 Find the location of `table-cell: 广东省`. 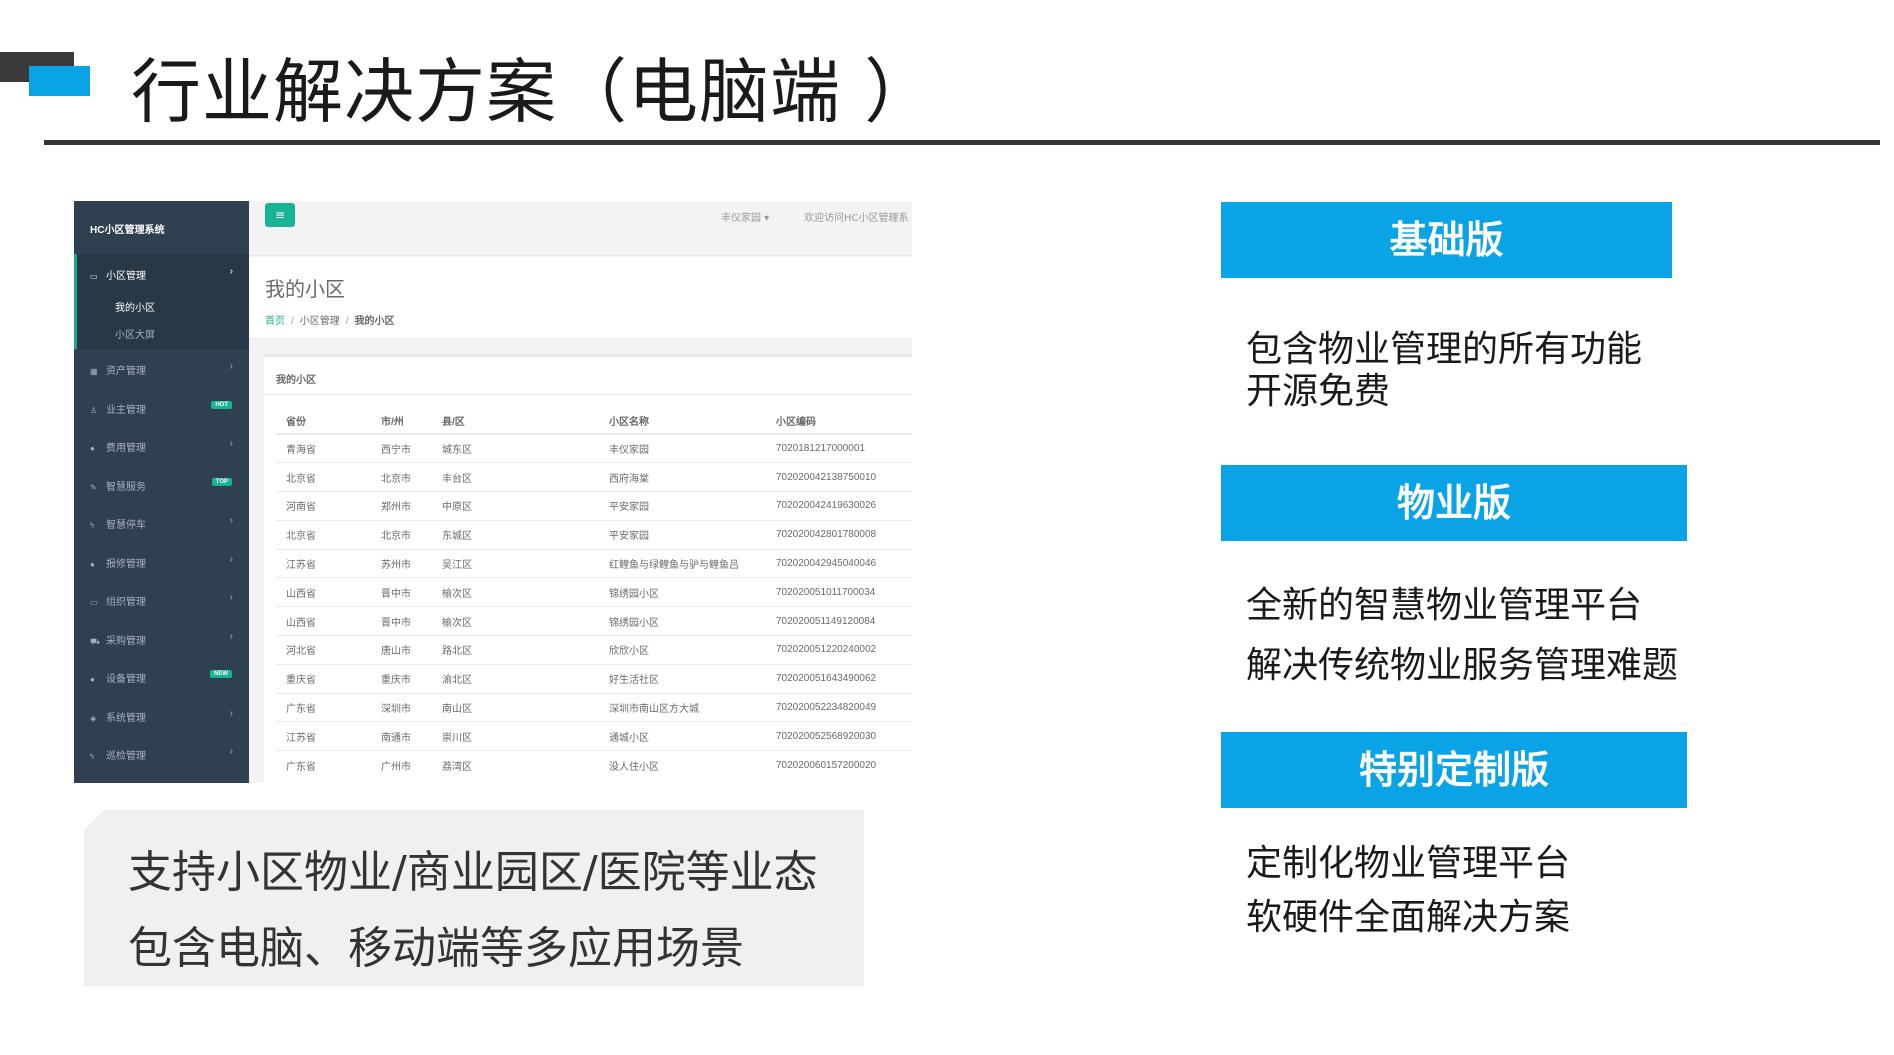

table-cell: 广东省 is located at coordinates (323, 707).